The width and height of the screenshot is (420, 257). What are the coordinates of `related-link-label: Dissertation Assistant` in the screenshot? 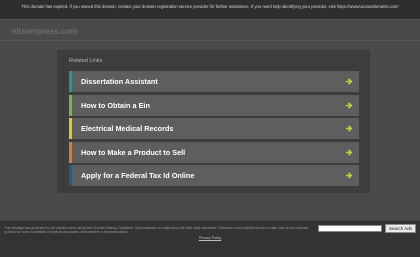 It's located at (119, 81).